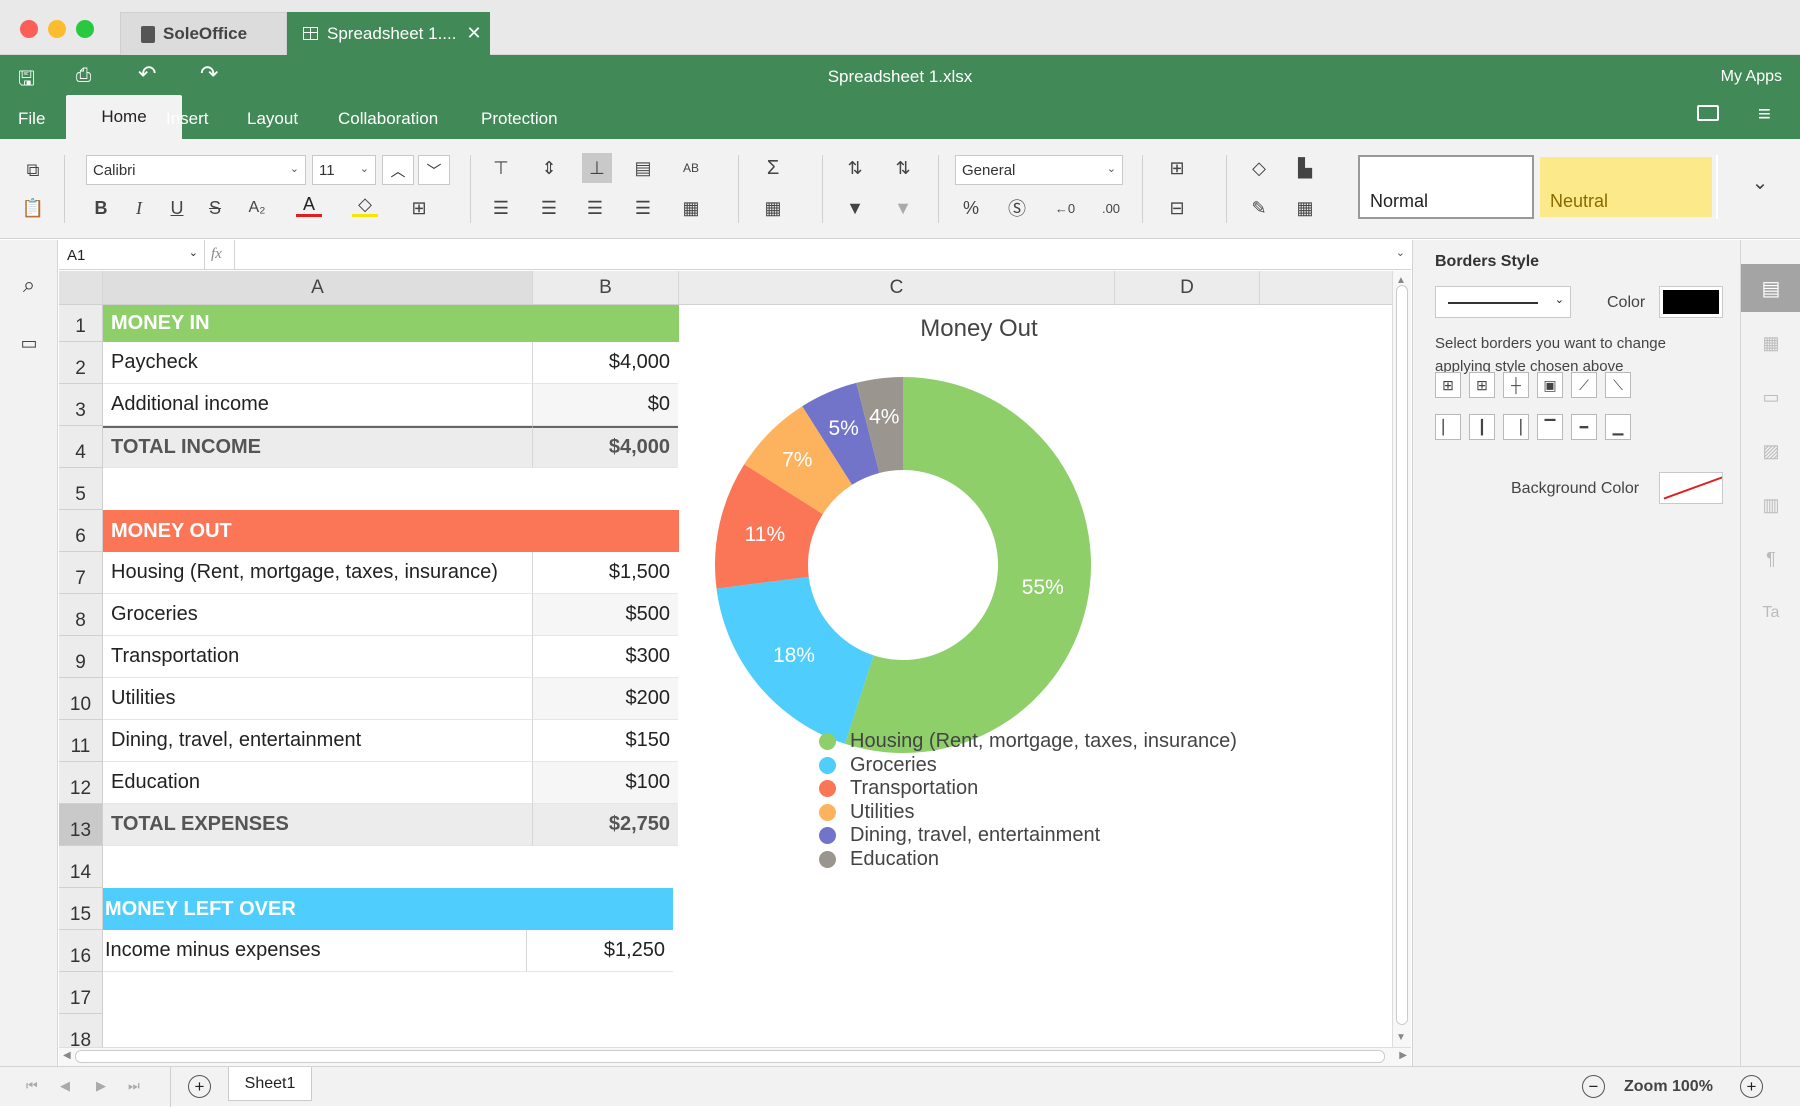 Image resolution: width=1800 pixels, height=1107 pixels. Describe the element at coordinates (1401, 659) in the screenshot. I see `vertical-scrollbar: ▲ ▼` at that location.